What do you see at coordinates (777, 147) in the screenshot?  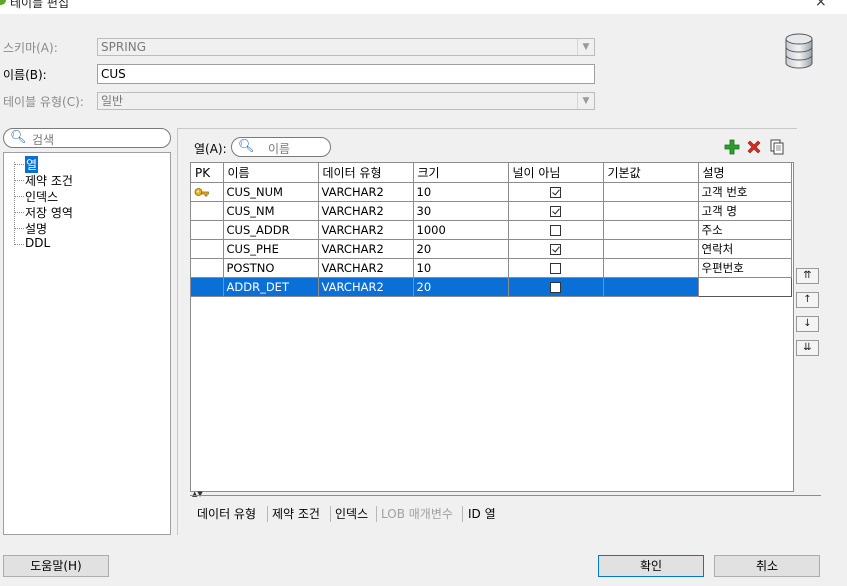 I see `copy-icon` at bounding box center [777, 147].